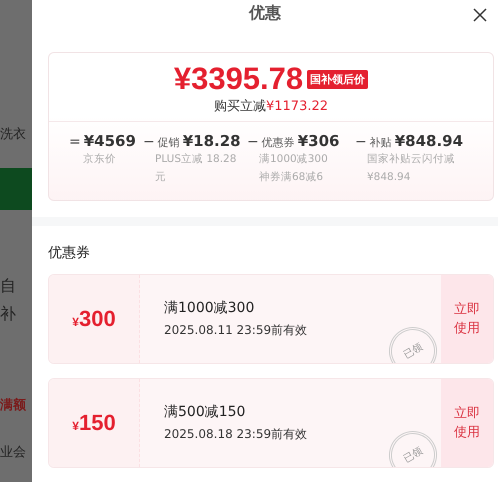  Describe the element at coordinates (94, 319) in the screenshot. I see `coupon-amount: ¥300` at that location.